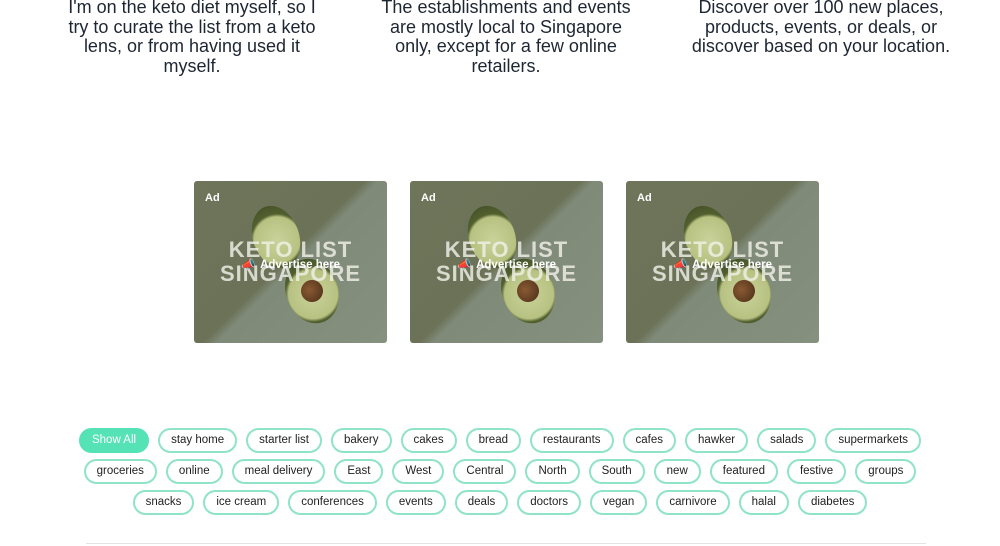 The width and height of the screenshot is (1000, 546). I want to click on tag-restaurants: restaurants, so click(572, 440).